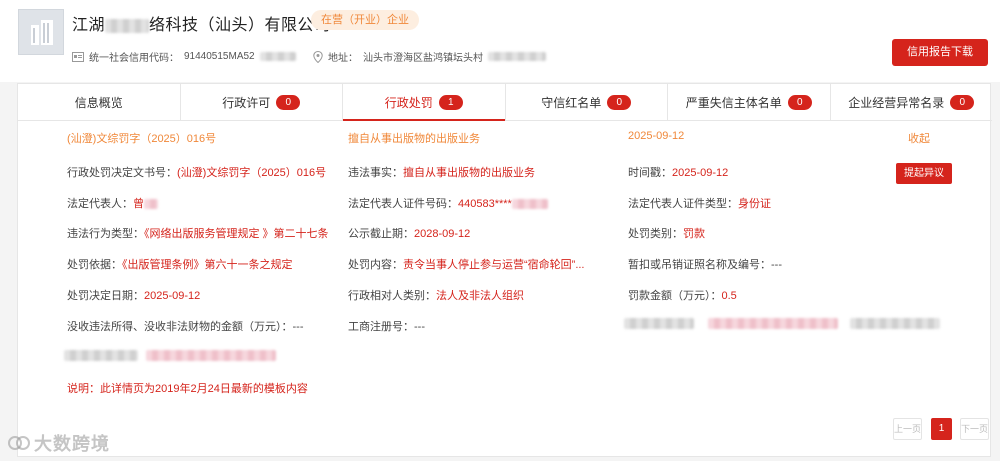 Image resolution: width=1000 pixels, height=461 pixels. I want to click on company-name: 江湖 络科技（汕头）有限公司, so click(201, 25).